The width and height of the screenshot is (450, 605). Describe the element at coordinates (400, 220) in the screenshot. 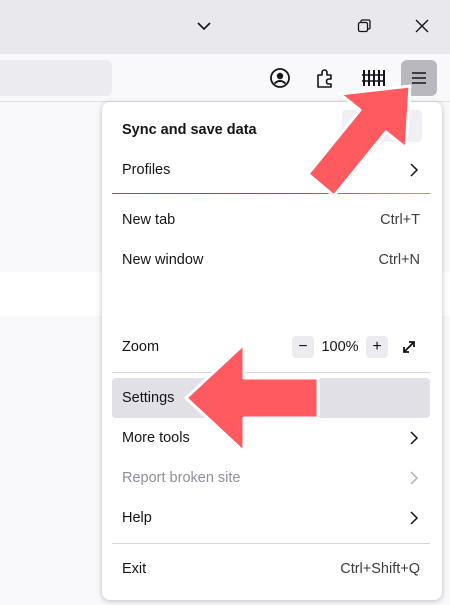

I see `new-tab-shortcut: Ctrl+T` at that location.